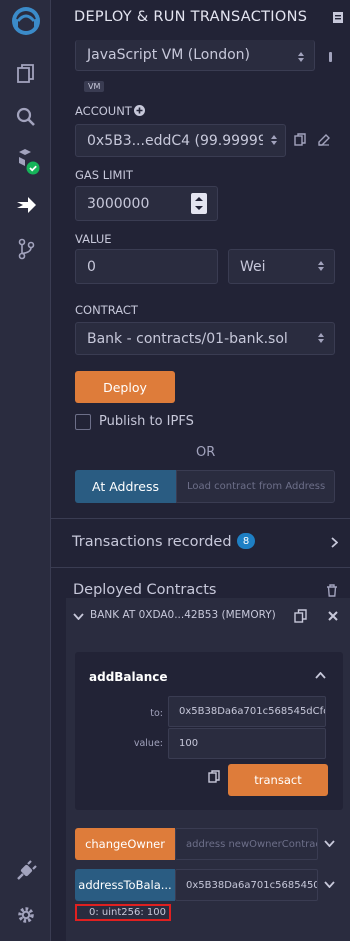  What do you see at coordinates (83, 422) in the screenshot?
I see `publish-ipfs-checkbox` at bounding box center [83, 422].